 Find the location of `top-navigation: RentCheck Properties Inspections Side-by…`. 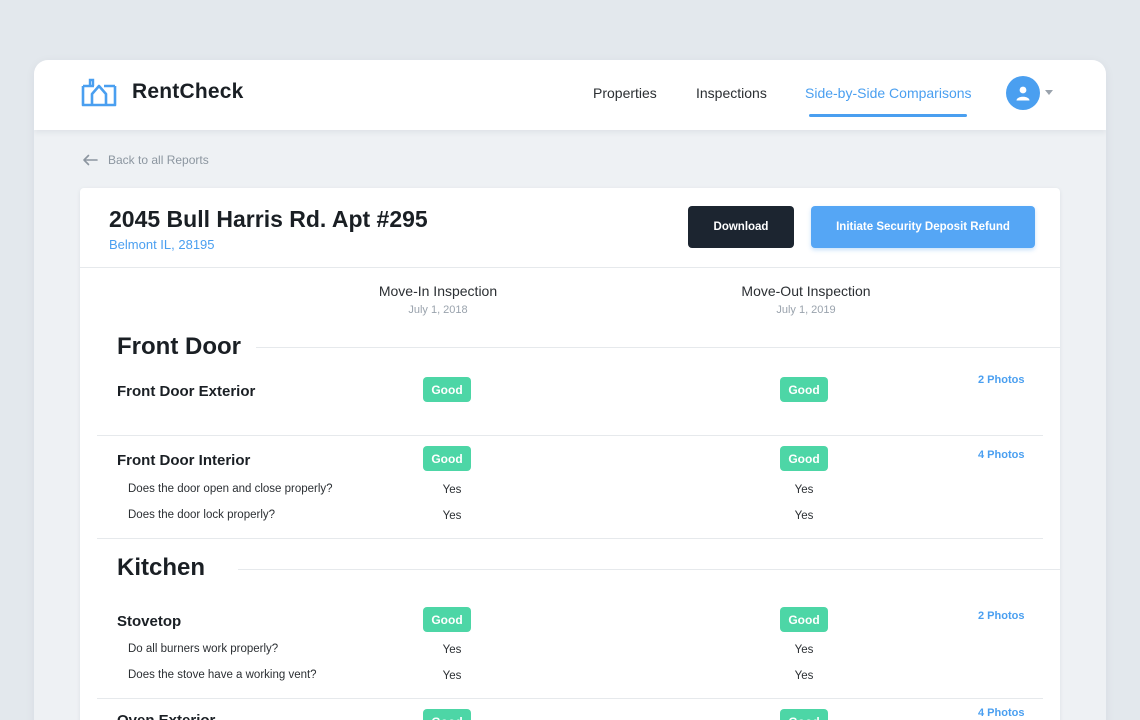

top-navigation: RentCheck Properties Inspections Side-by… is located at coordinates (570, 95).